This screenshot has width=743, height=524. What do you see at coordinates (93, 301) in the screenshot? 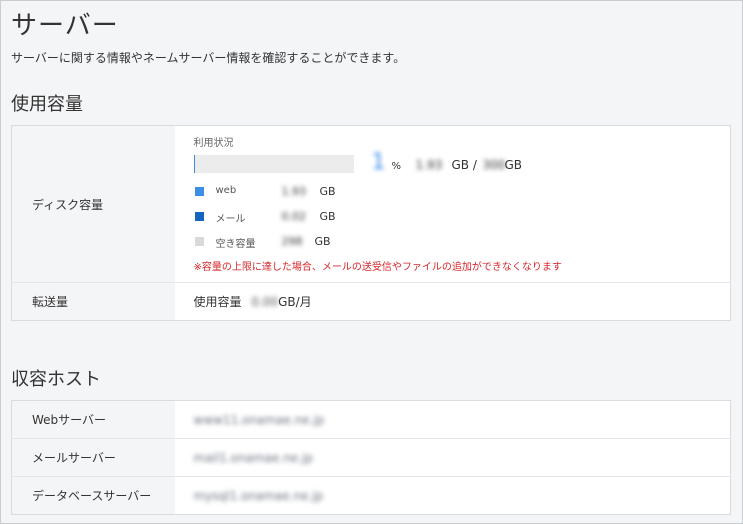
I see `transfer-label: 転送量` at bounding box center [93, 301].